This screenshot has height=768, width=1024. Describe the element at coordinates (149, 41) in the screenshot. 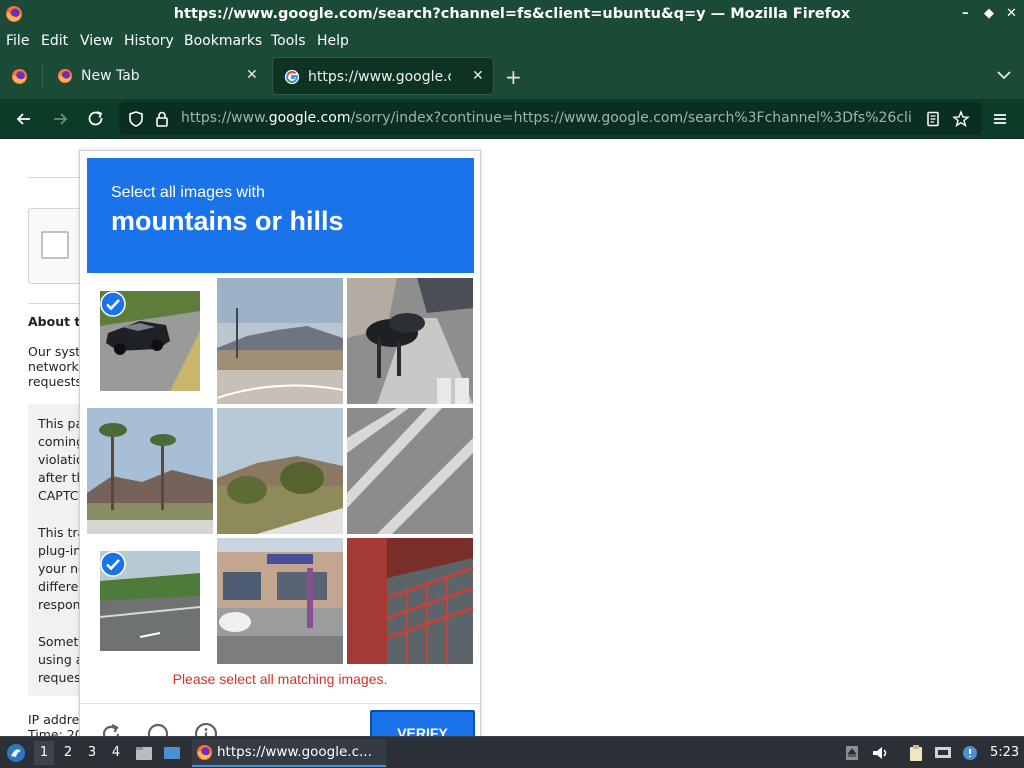

I see `menu-history: History` at that location.